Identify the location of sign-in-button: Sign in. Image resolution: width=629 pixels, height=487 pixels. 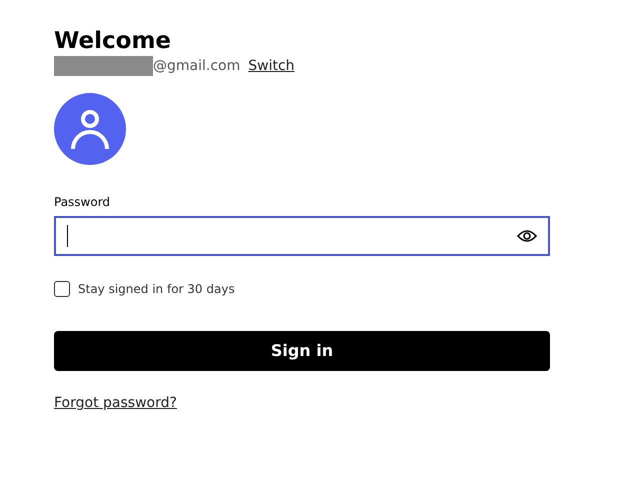
(302, 351).